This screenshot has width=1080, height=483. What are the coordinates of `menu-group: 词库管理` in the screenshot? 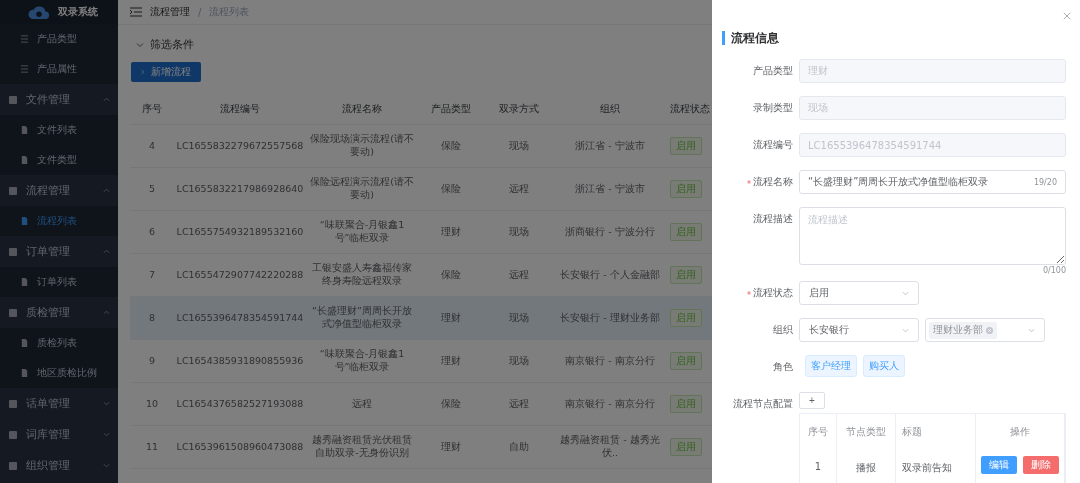 It's located at (59, 434).